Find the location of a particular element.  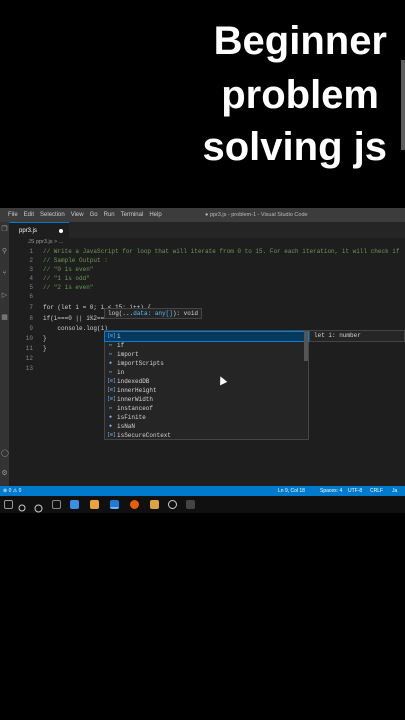

menu-run: Run is located at coordinates (109, 215).